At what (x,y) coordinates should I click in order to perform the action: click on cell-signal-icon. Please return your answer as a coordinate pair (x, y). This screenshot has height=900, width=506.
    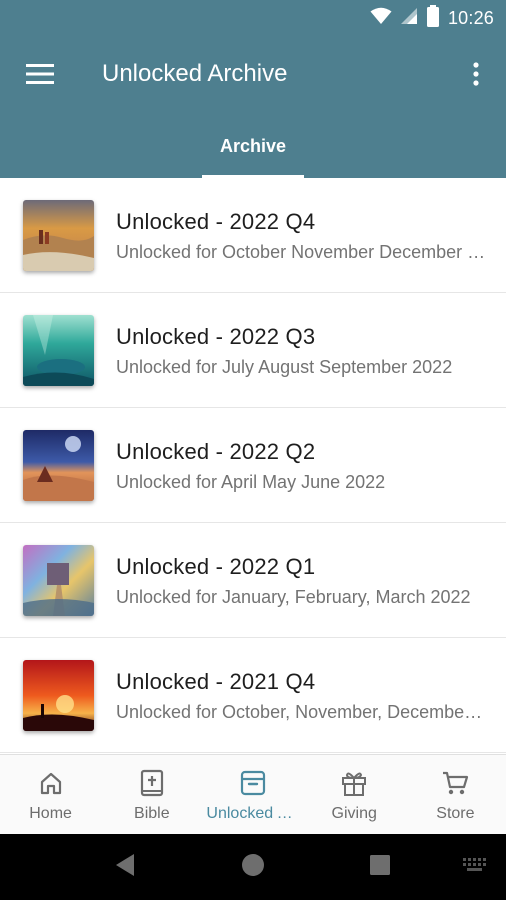
    Looking at the image, I should click on (409, 18).